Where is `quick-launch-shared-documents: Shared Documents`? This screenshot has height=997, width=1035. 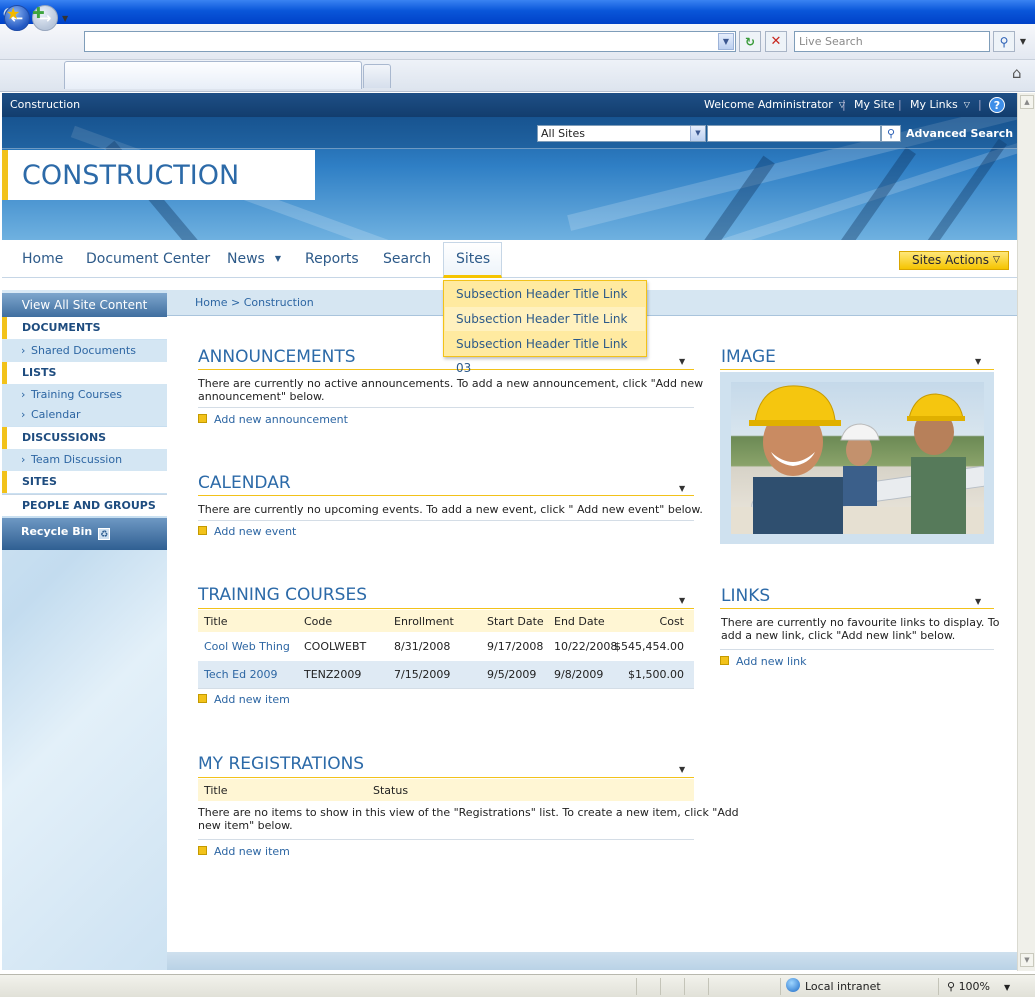
quick-launch-shared-documents: Shared Documents is located at coordinates (84, 351).